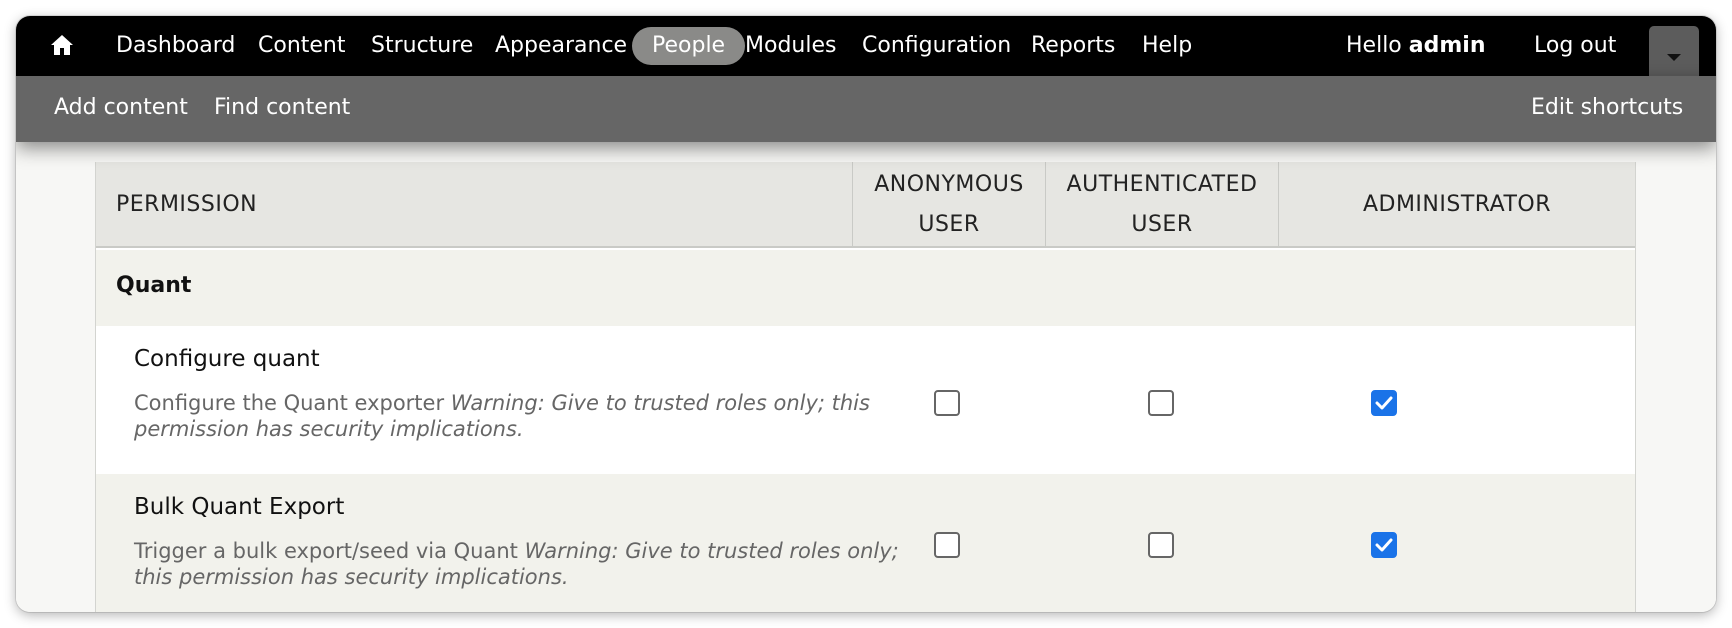  I want to click on user-greeting: Hello admin, so click(1416, 46).